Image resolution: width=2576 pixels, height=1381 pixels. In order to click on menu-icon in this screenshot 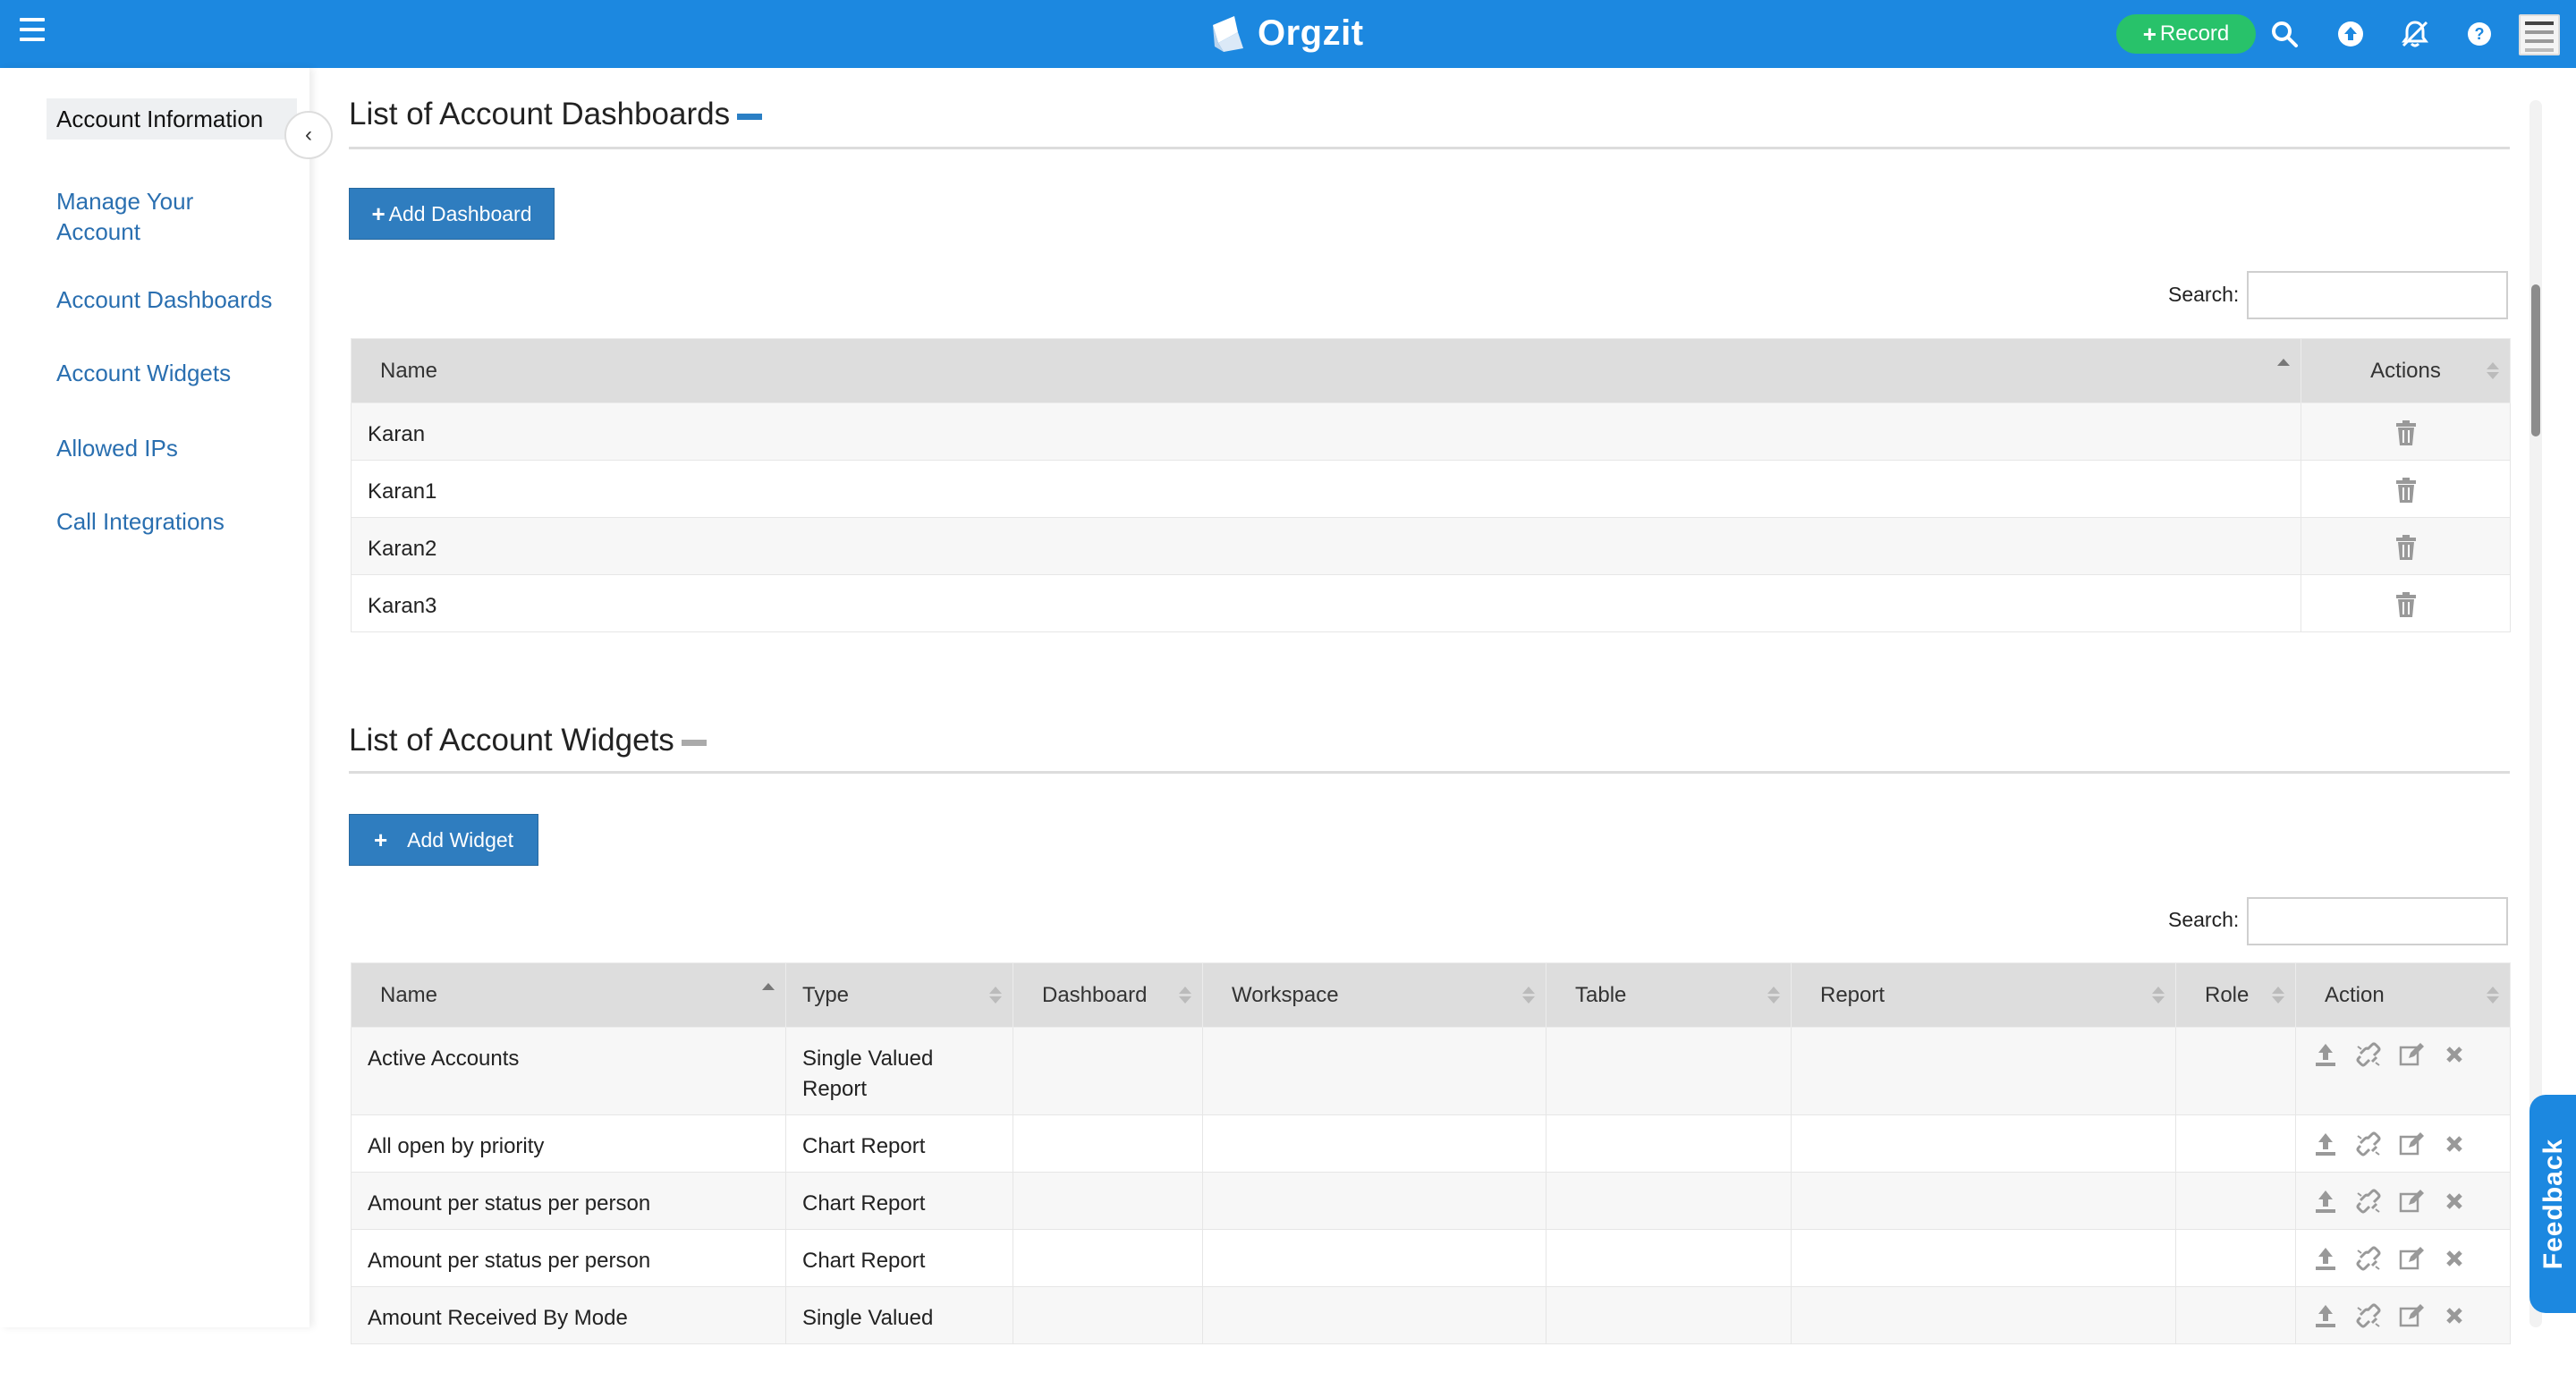, I will do `click(34, 31)`.